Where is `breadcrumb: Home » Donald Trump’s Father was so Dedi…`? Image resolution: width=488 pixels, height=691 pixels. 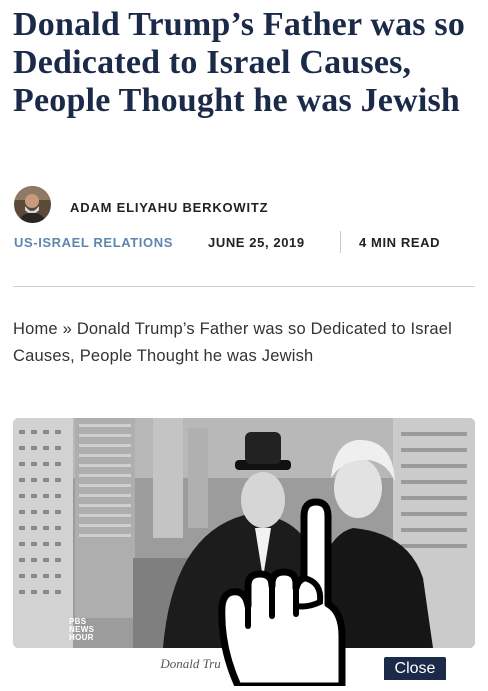 breadcrumb: Home » Donald Trump’s Father was so Dedi… is located at coordinates (245, 343).